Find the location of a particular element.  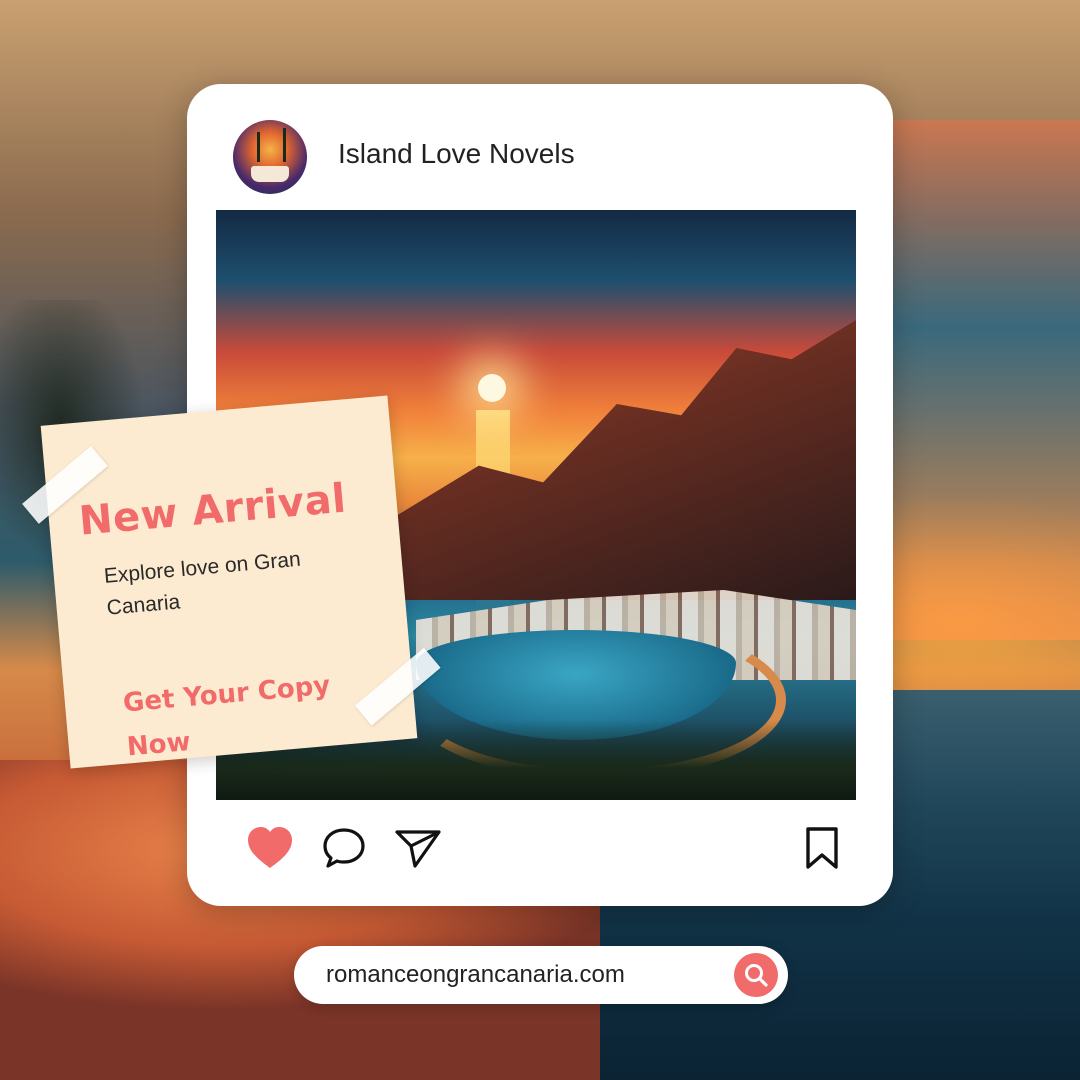

share-button is located at coordinates (418, 848).